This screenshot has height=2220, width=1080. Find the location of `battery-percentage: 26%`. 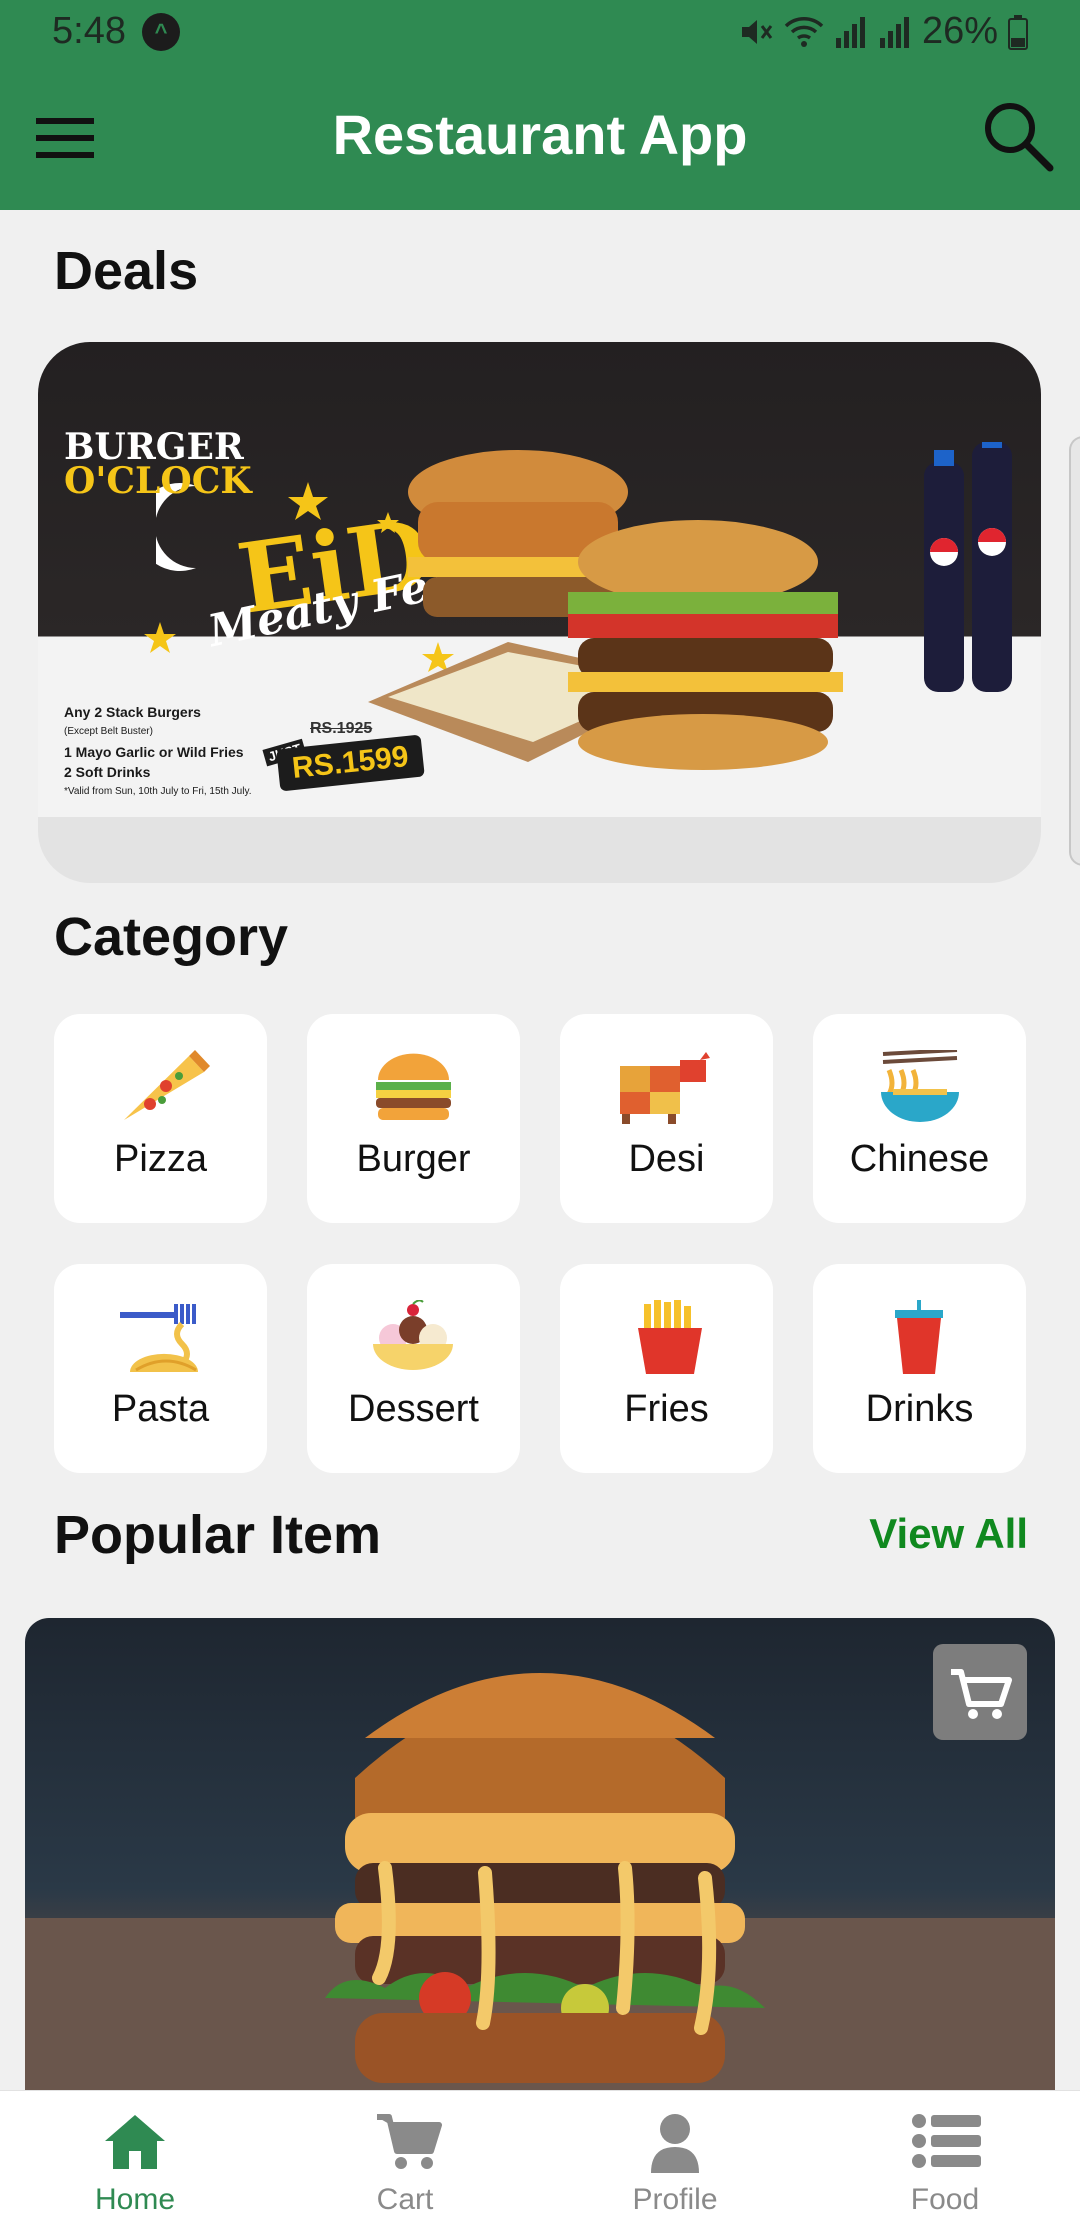

battery-percentage: 26% is located at coordinates (959, 31).